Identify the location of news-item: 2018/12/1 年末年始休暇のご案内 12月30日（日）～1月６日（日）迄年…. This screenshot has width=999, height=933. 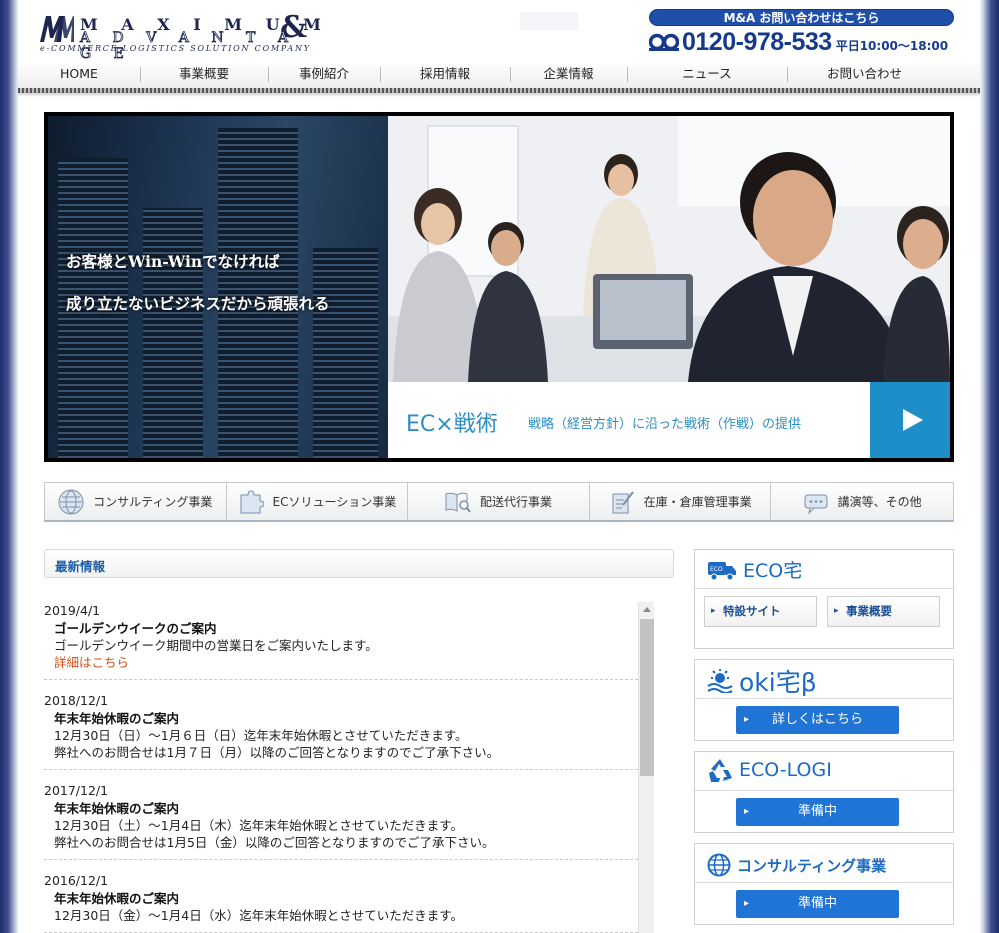
(341, 730).